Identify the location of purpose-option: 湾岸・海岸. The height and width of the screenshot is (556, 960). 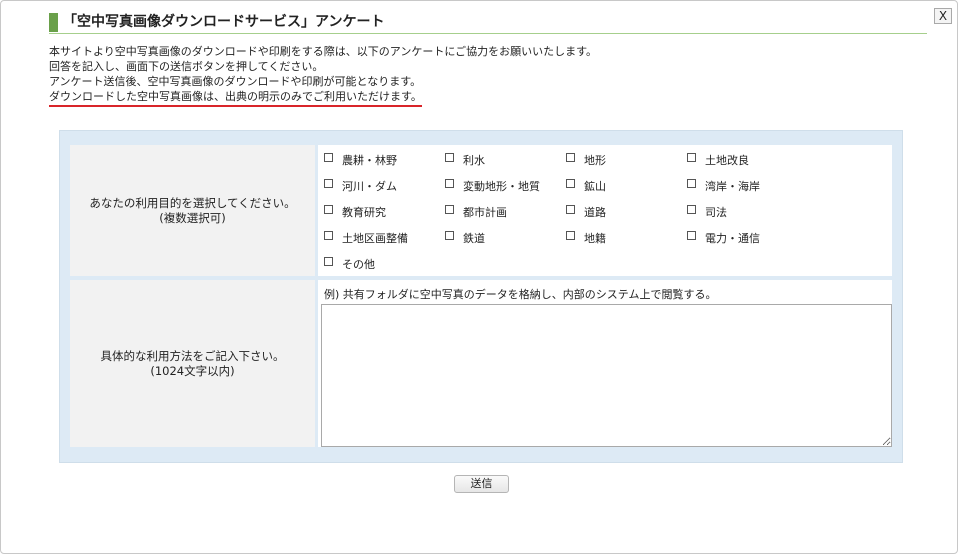
(757, 186).